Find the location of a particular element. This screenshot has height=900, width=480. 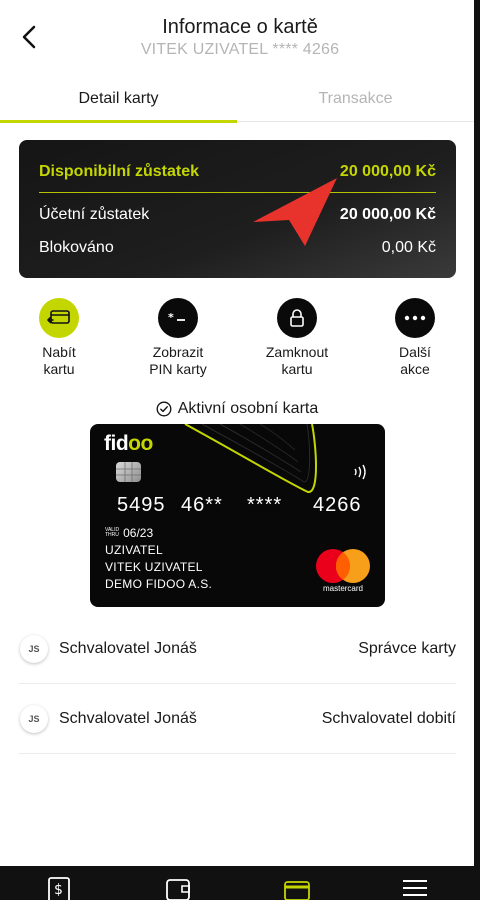

mastercard-wordmark: mastercard is located at coordinates (342, 588).